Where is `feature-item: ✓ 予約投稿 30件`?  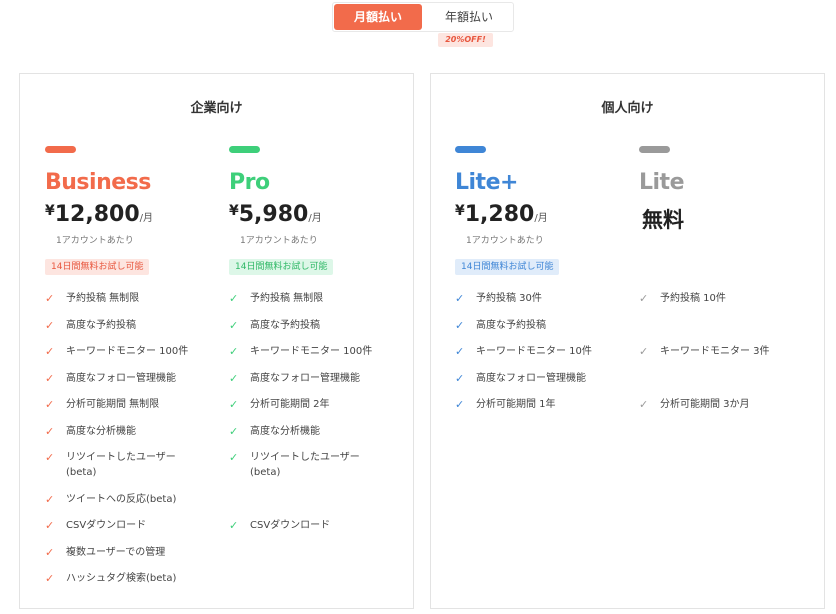
feature-item: ✓ 予約投稿 30件 is located at coordinates (498, 298).